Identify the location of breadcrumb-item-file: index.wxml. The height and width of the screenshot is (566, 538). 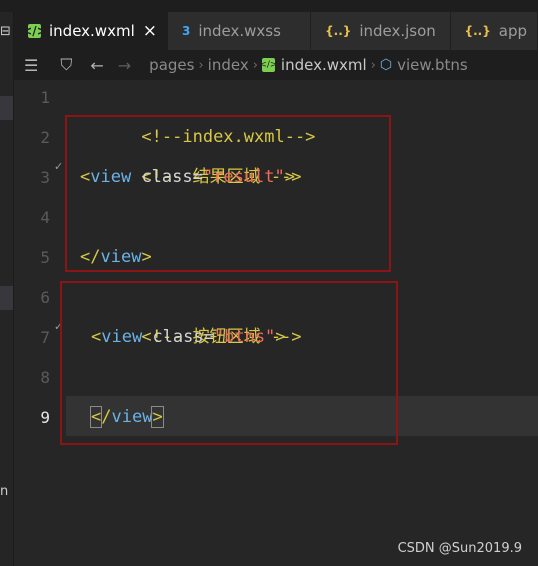
(324, 65).